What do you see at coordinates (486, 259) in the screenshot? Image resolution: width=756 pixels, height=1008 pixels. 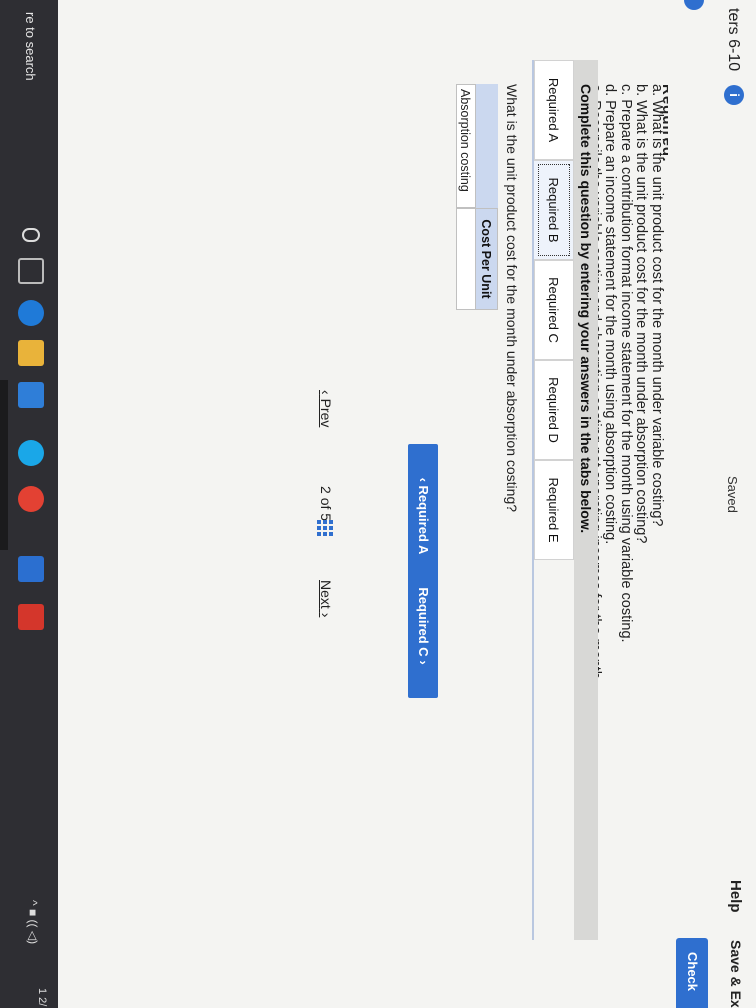 I see `table-header: Cost Per Unit` at bounding box center [486, 259].